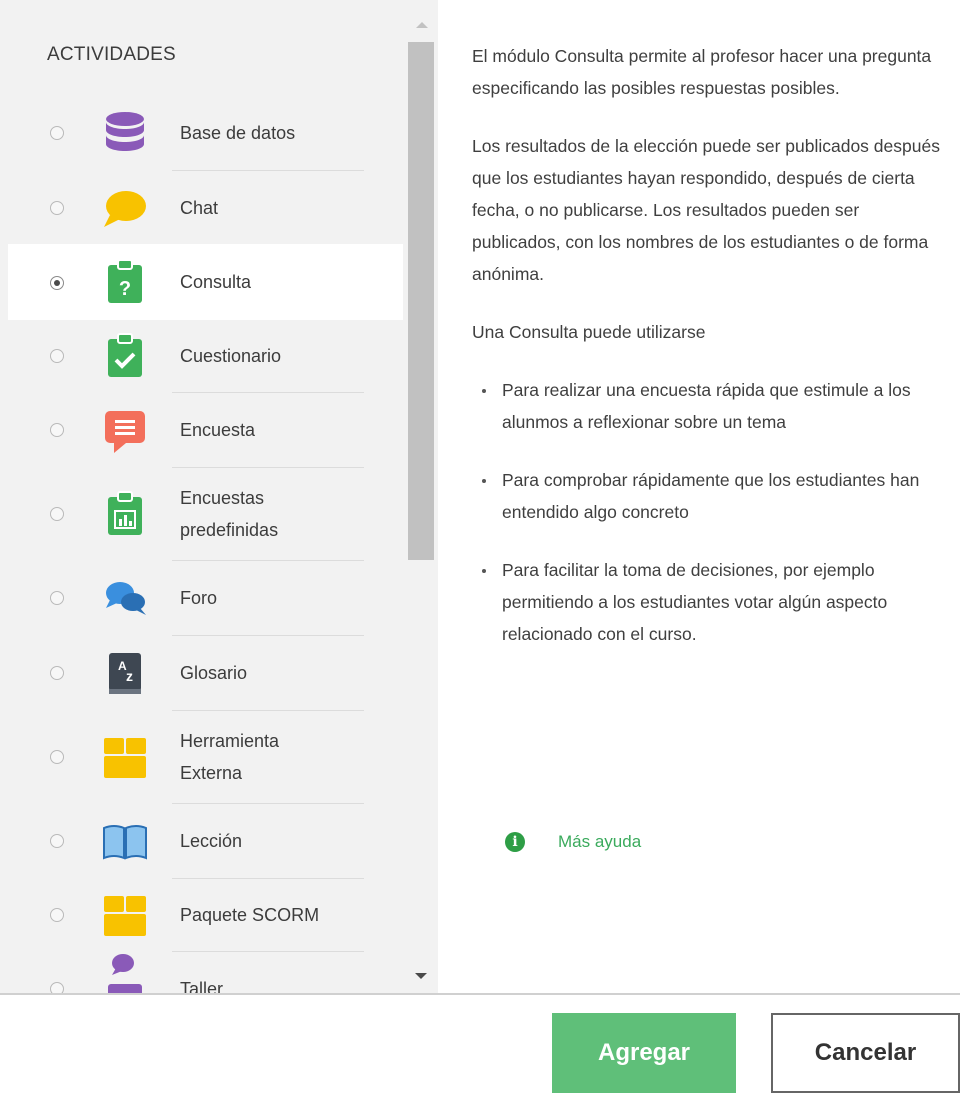 This screenshot has height=1093, width=960. I want to click on activity-label: Foro, so click(199, 598).